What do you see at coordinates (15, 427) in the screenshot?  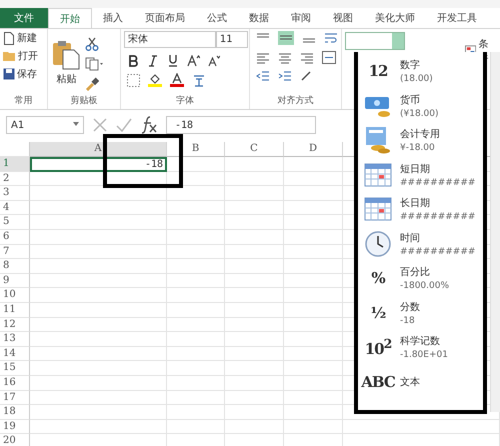 I see `row-header: 19` at bounding box center [15, 427].